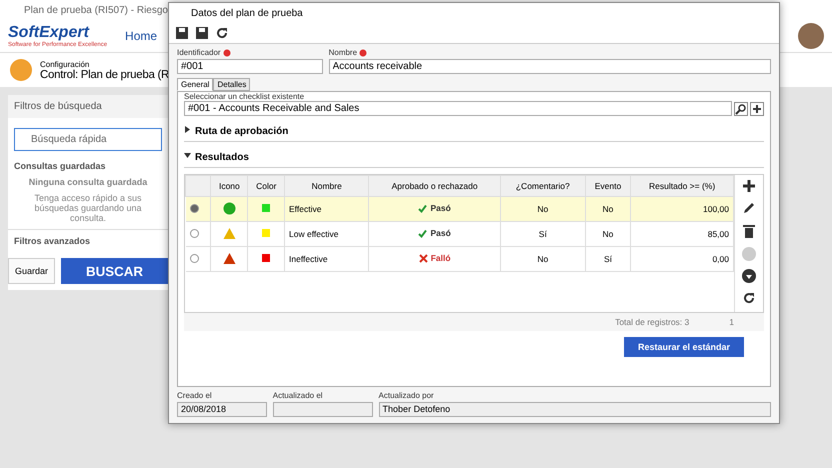  Describe the element at coordinates (474, 13) in the screenshot. I see `dialog-title: Datos del plan de prueba` at that location.